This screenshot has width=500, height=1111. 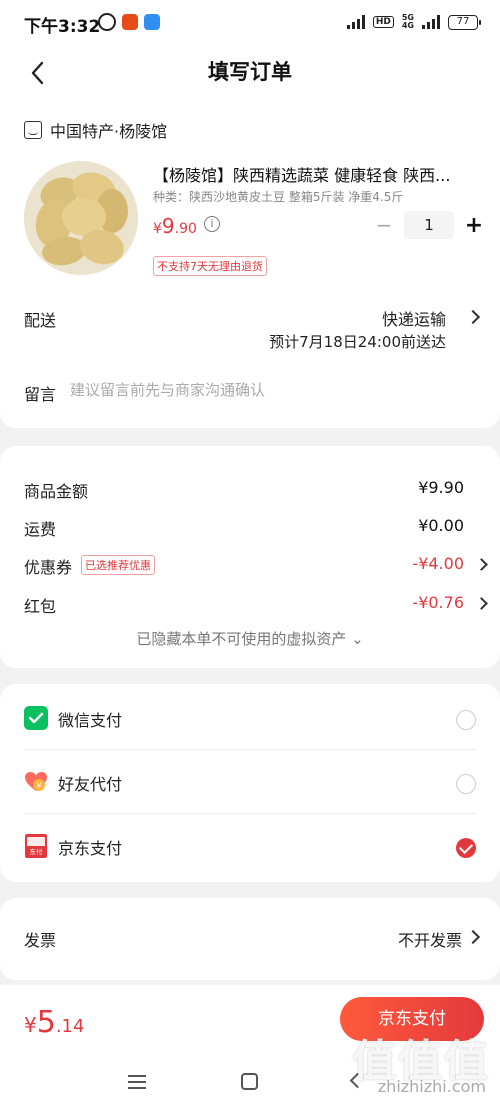 I want to click on message-notification-icon, so click(x=152, y=22).